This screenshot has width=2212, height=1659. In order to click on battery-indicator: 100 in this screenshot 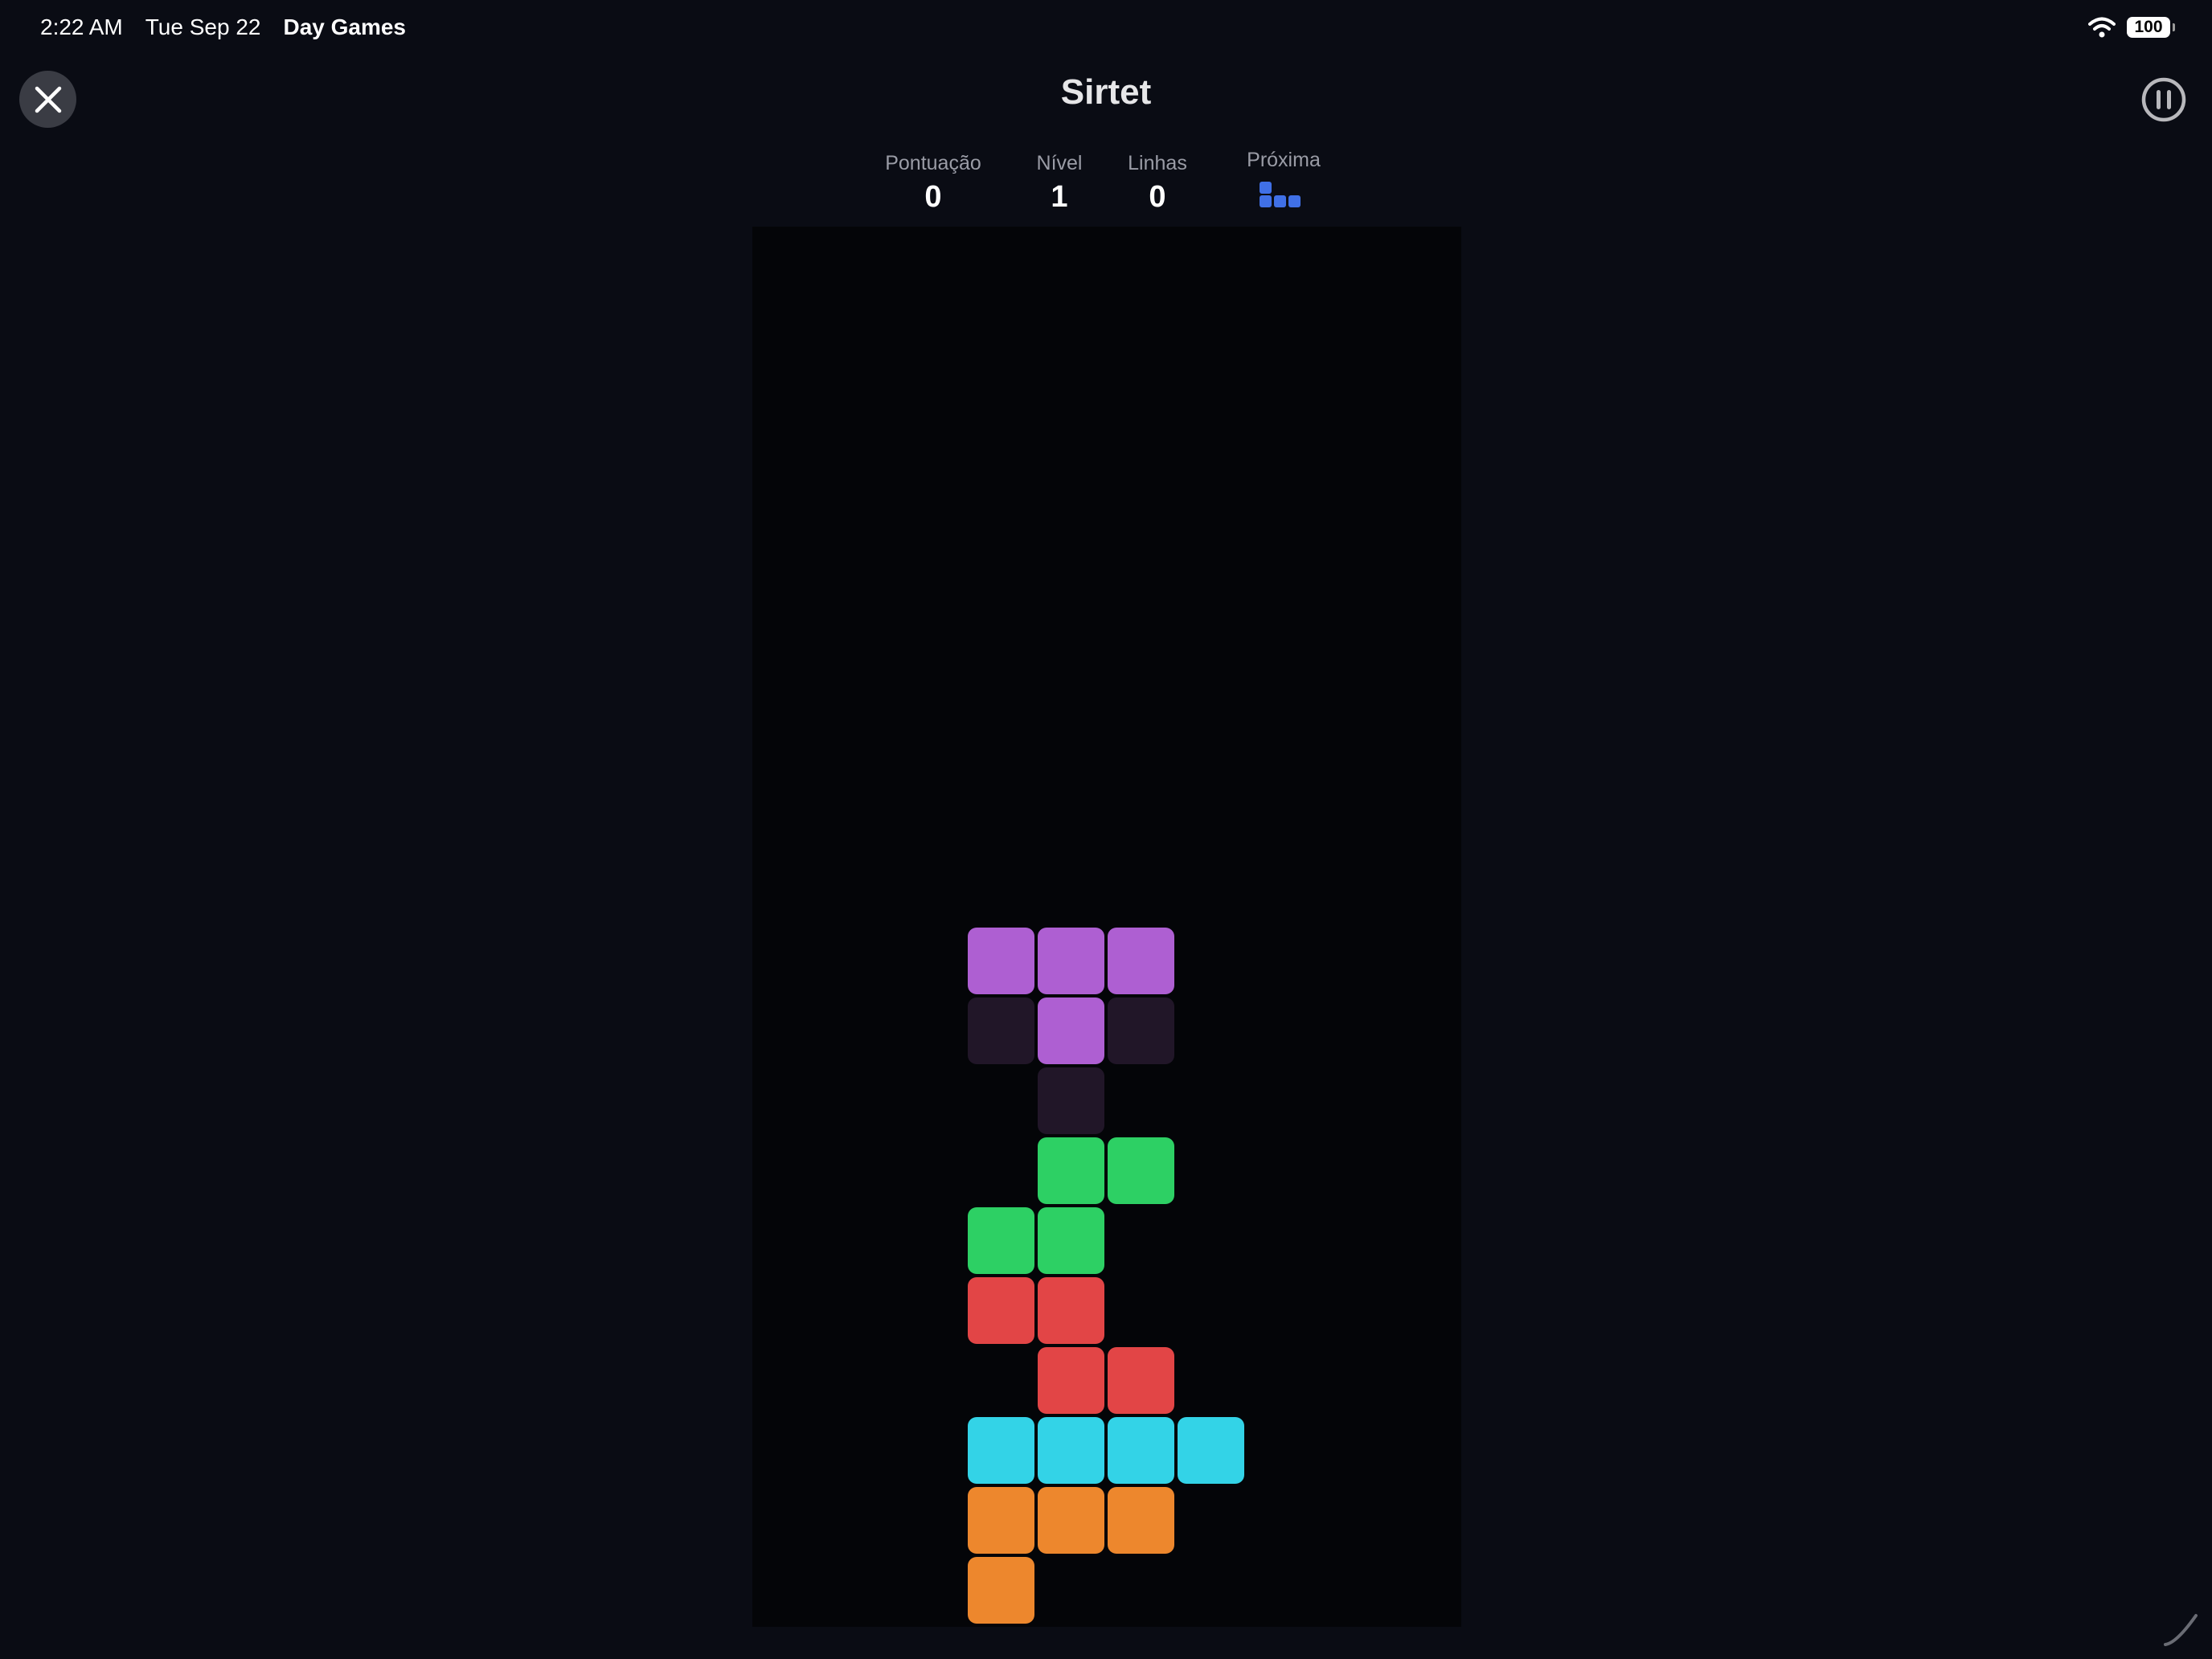, I will do `click(2151, 27)`.